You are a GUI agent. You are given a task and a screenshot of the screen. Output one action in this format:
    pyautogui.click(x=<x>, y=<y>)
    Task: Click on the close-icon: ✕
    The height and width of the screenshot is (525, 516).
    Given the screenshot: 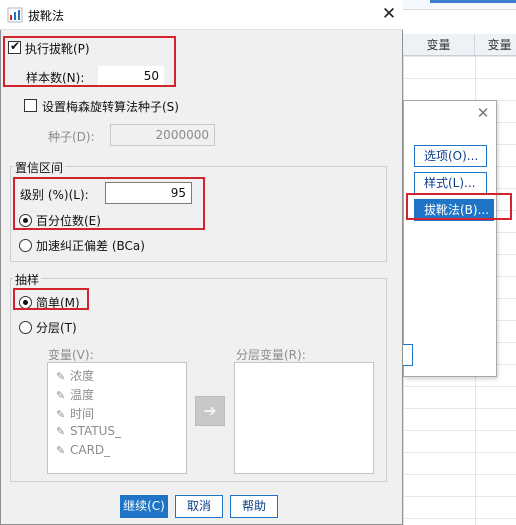 What is the action you would take?
    pyautogui.click(x=389, y=14)
    